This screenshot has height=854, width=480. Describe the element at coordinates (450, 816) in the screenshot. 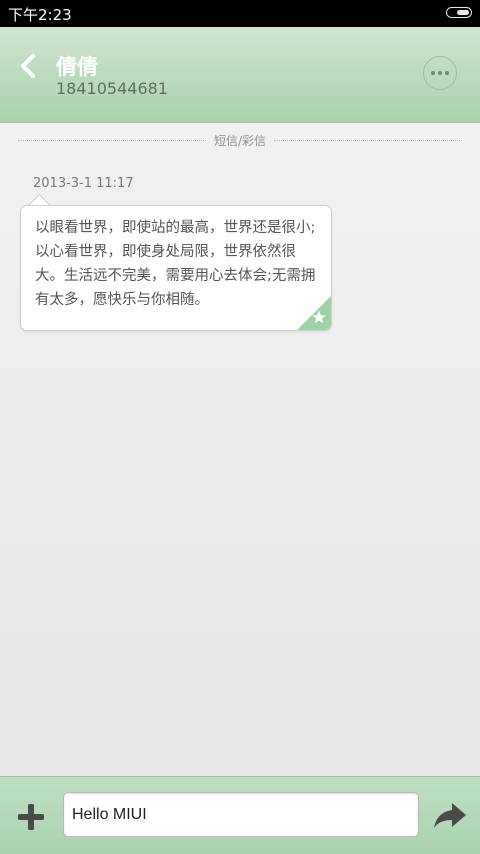

I see `send-arrow-icon` at that location.